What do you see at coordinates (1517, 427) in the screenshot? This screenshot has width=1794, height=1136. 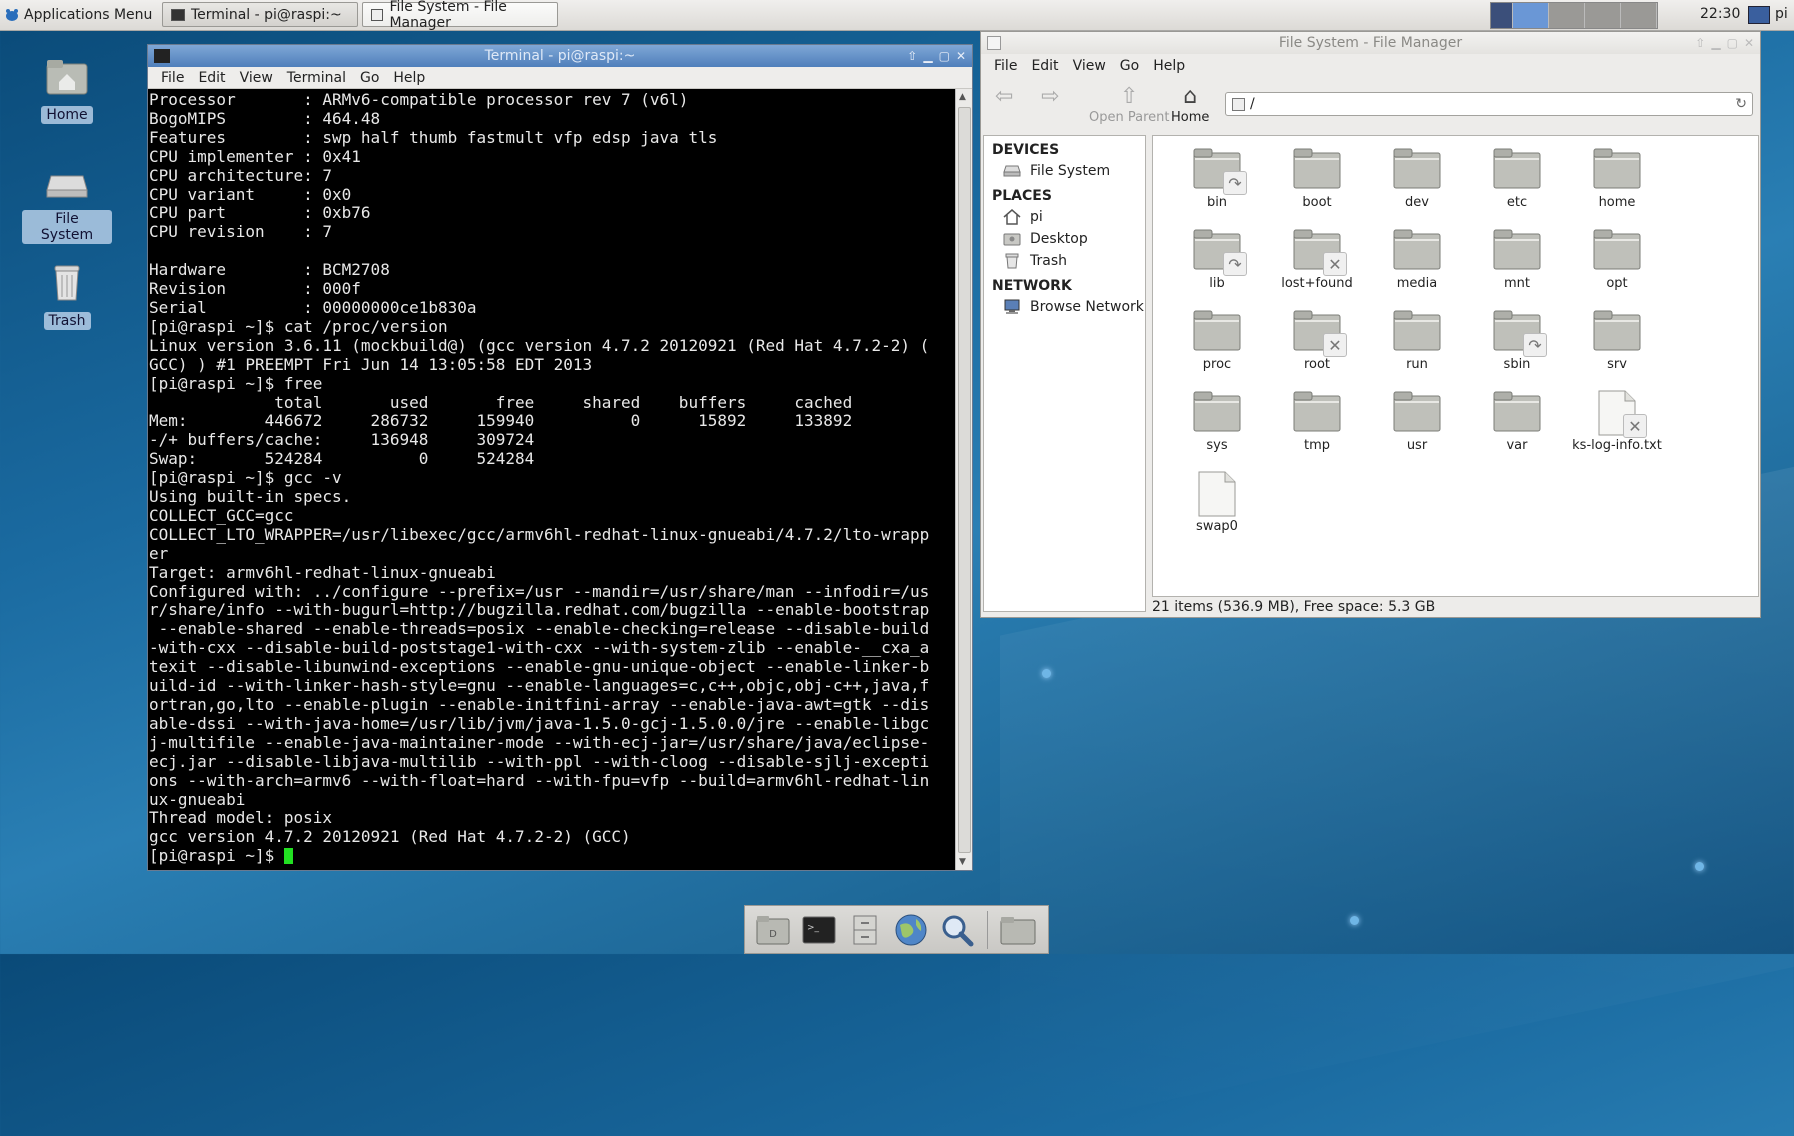 I see `folder-item: var` at bounding box center [1517, 427].